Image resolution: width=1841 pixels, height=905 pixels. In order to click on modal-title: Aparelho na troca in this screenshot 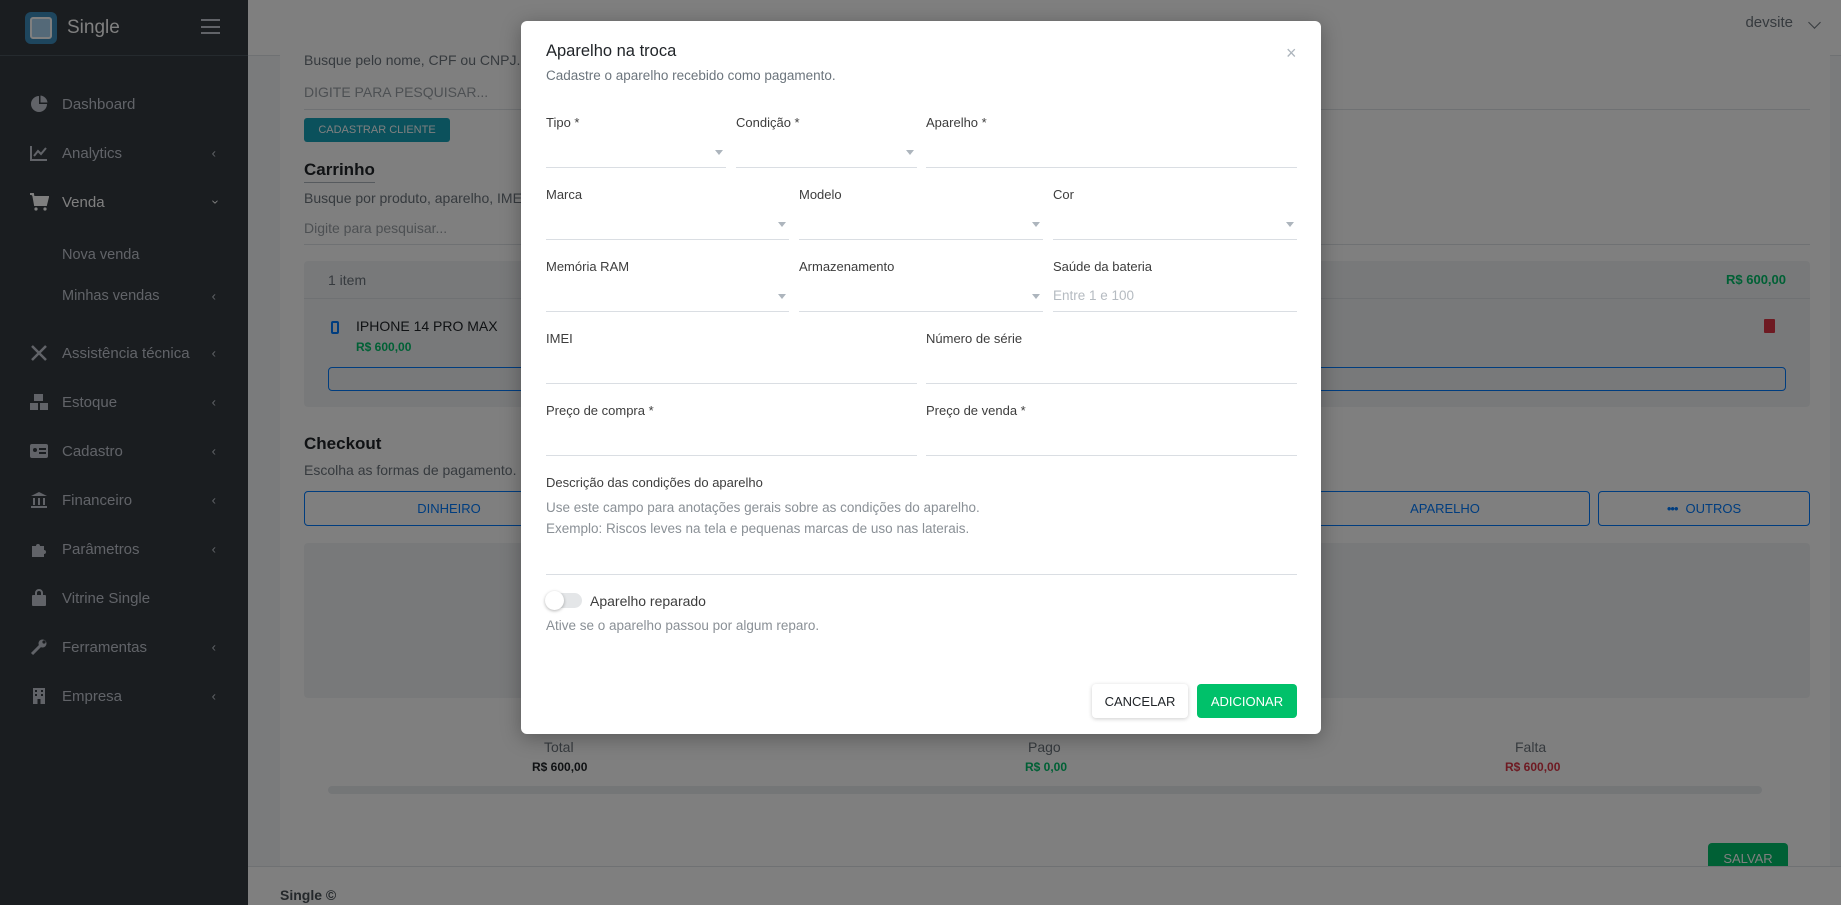, I will do `click(611, 51)`.